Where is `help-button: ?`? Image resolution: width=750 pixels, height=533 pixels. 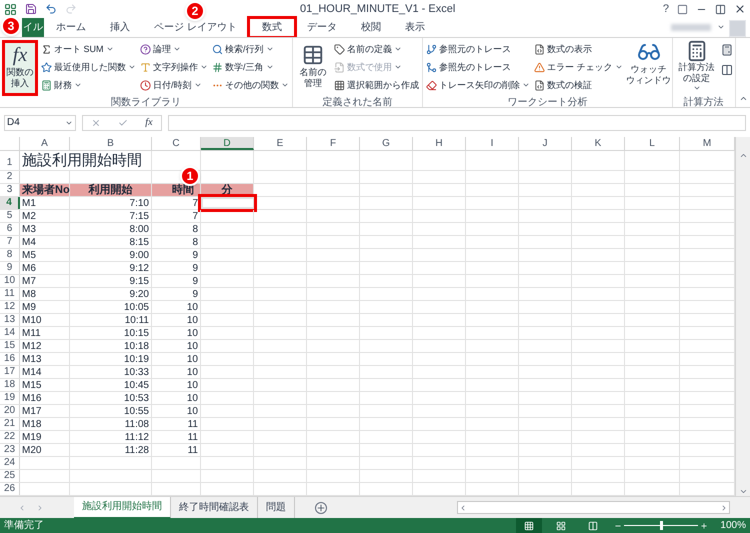 help-button: ? is located at coordinates (665, 9).